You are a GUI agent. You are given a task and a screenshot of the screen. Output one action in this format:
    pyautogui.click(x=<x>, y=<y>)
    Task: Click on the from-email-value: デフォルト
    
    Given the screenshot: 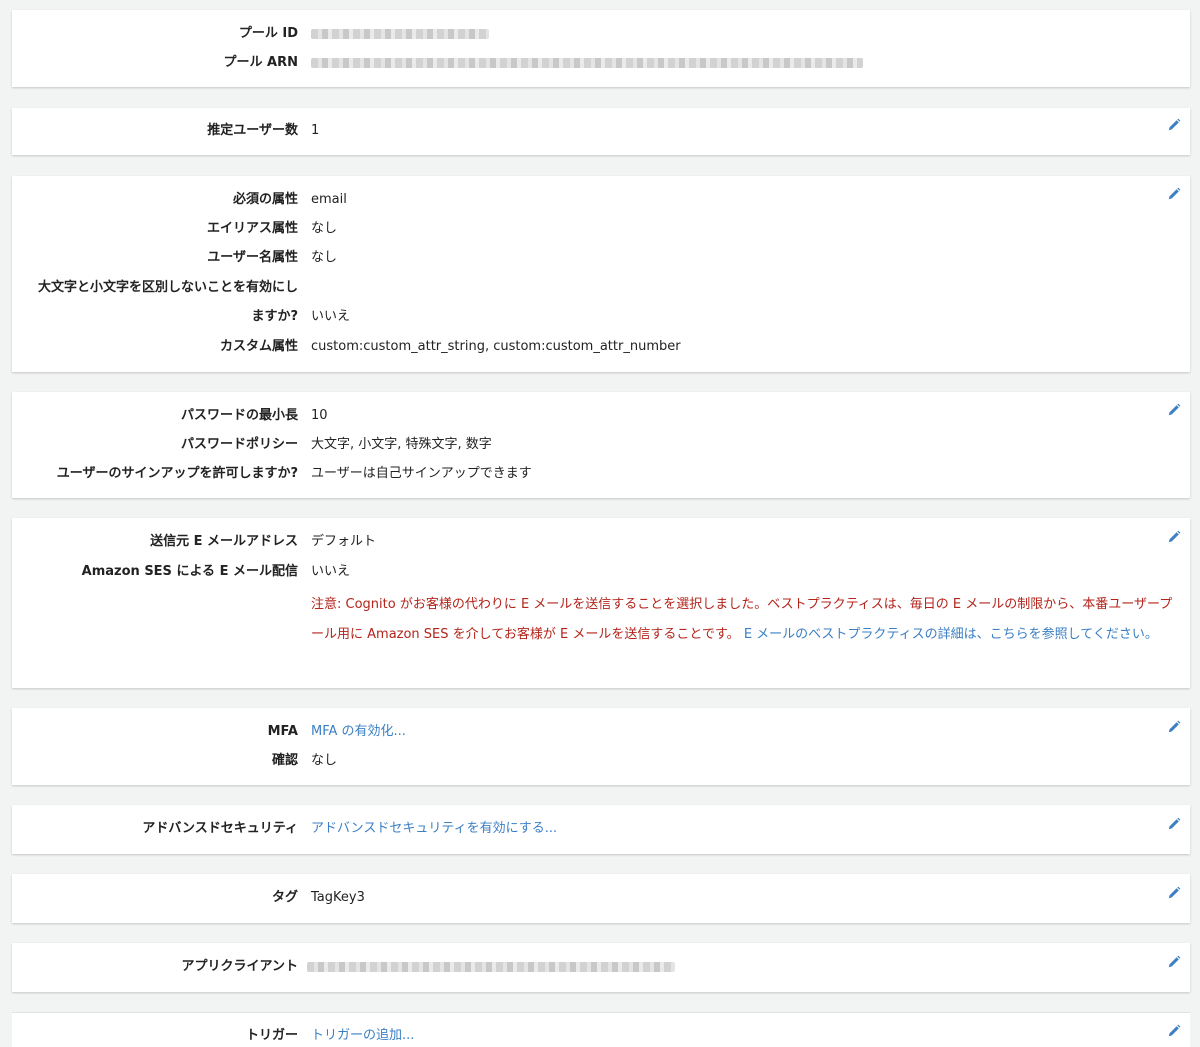 What is the action you would take?
    pyautogui.click(x=344, y=541)
    